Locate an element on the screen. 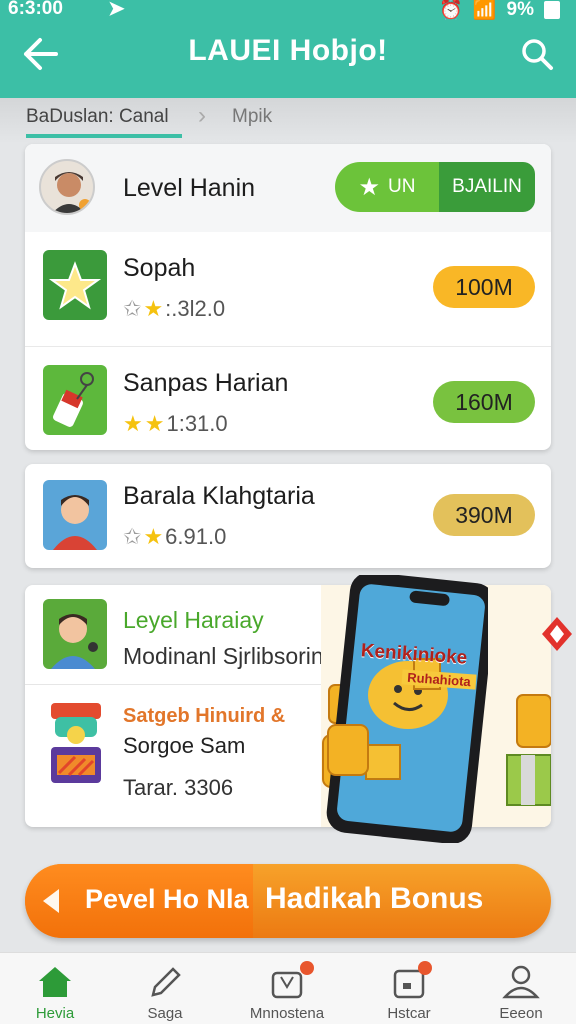 The image size is (576, 1024). star-icon is located at coordinates (75, 285).